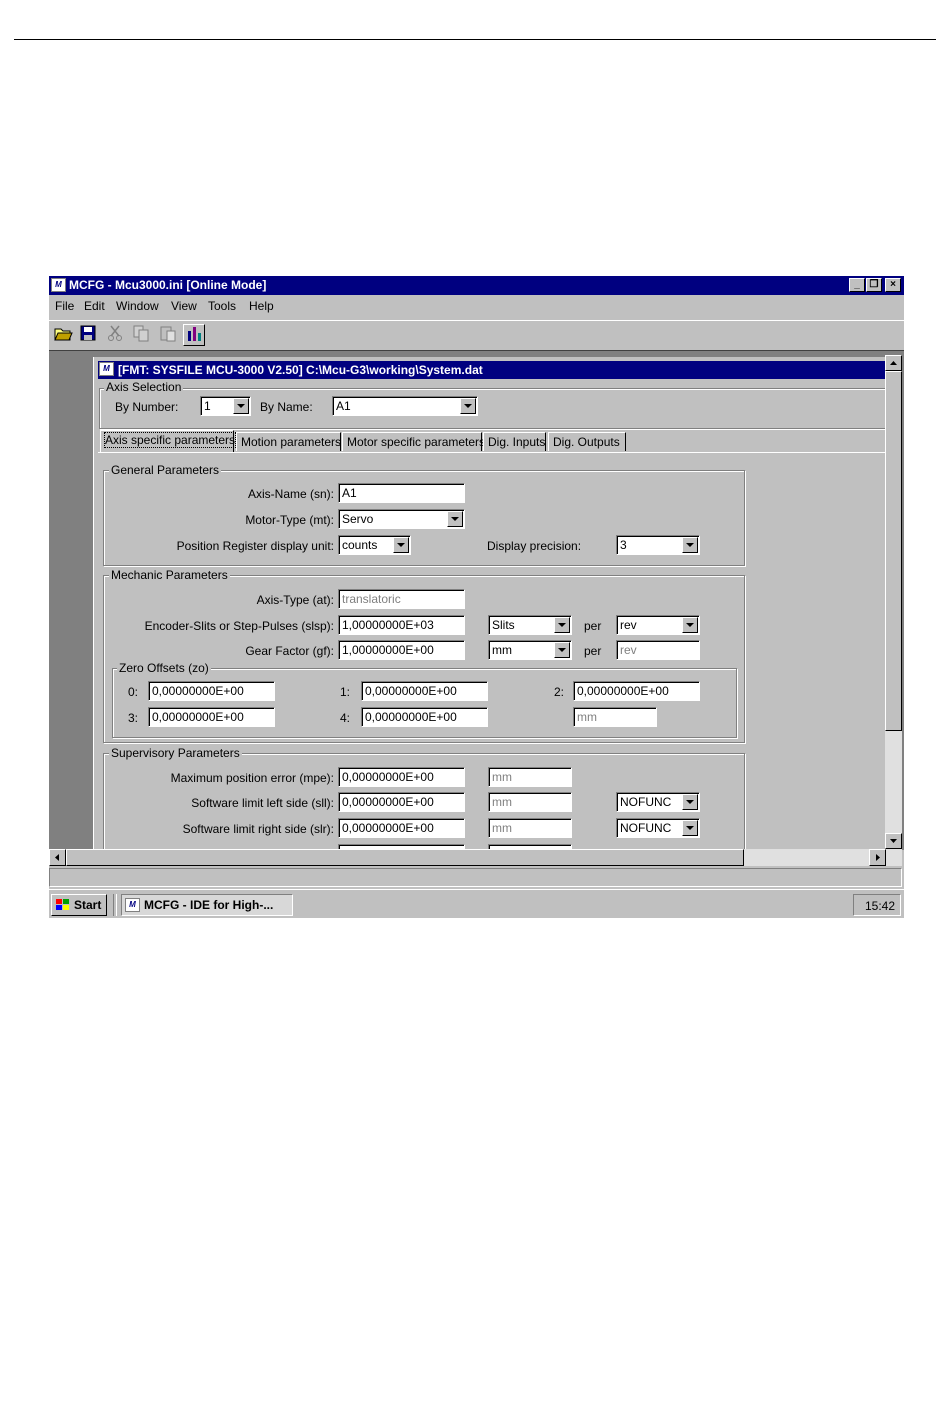  Describe the element at coordinates (401, 625) in the screenshot. I see `encoder-slits-input: 1,00000000E+03` at that location.